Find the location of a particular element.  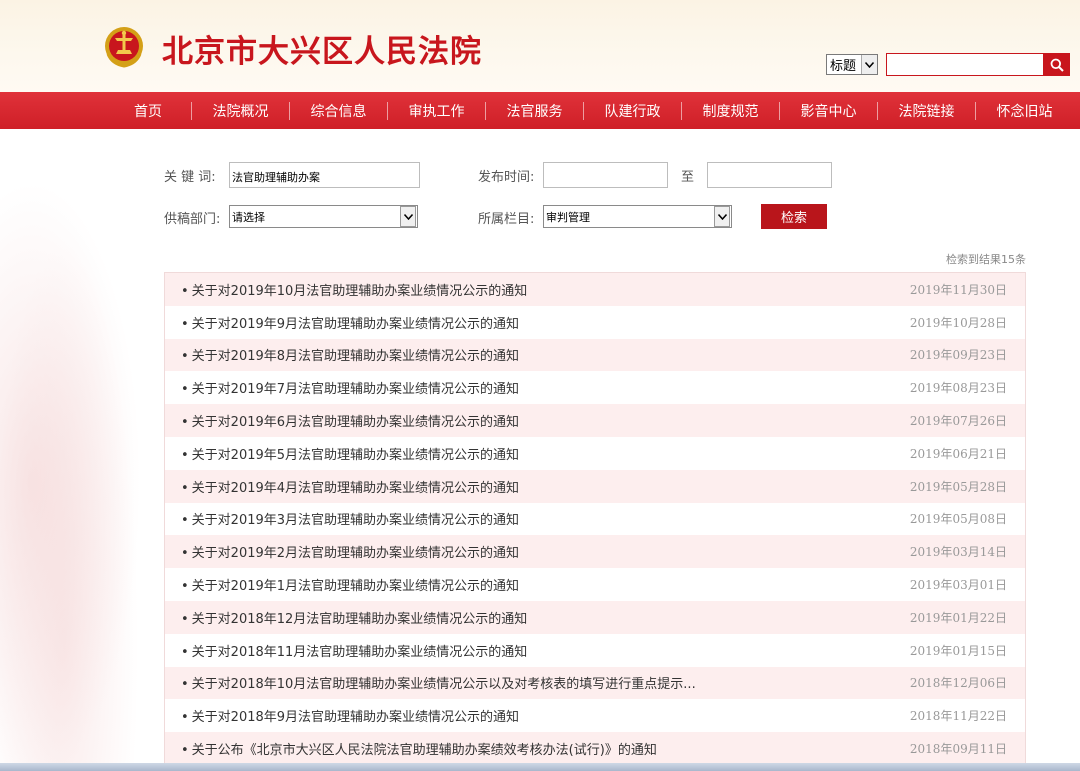

nav-item: 审执工作 is located at coordinates (436, 111).